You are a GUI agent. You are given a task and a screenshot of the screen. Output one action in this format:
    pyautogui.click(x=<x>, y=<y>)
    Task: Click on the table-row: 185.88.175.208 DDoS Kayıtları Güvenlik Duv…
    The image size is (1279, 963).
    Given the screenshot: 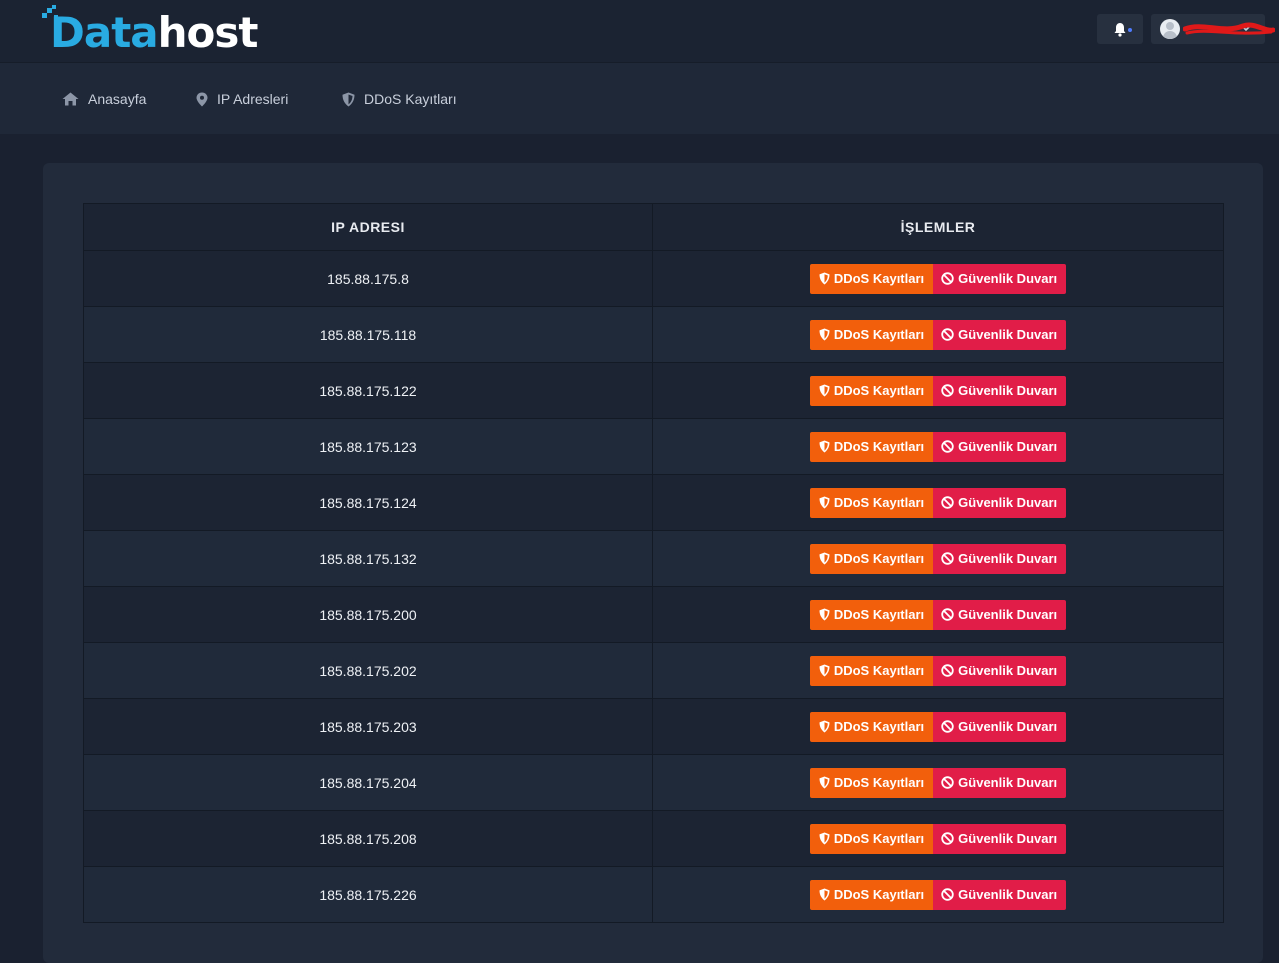 What is the action you would take?
    pyautogui.click(x=653, y=838)
    